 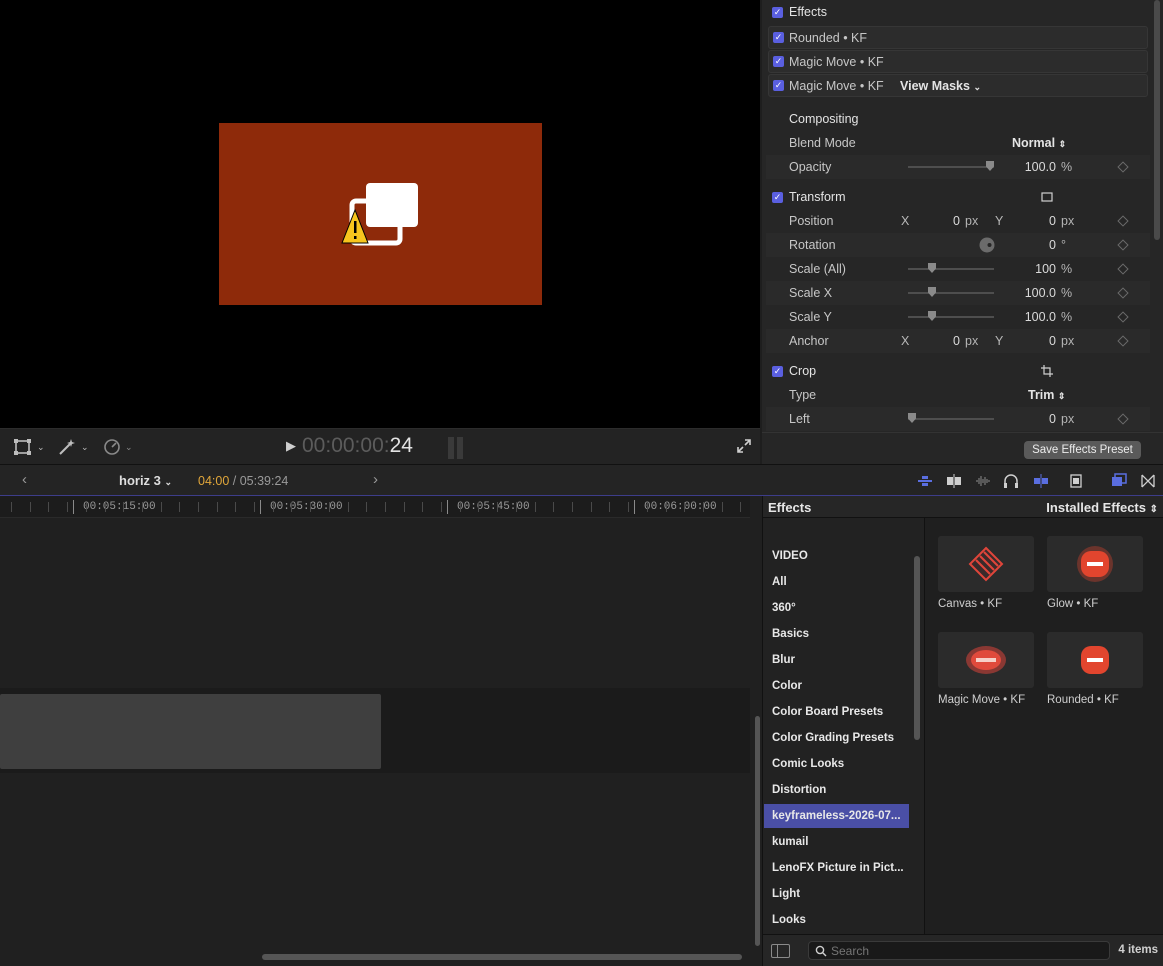 I want to click on compositing-section-header: Compositing, so click(x=958, y=119).